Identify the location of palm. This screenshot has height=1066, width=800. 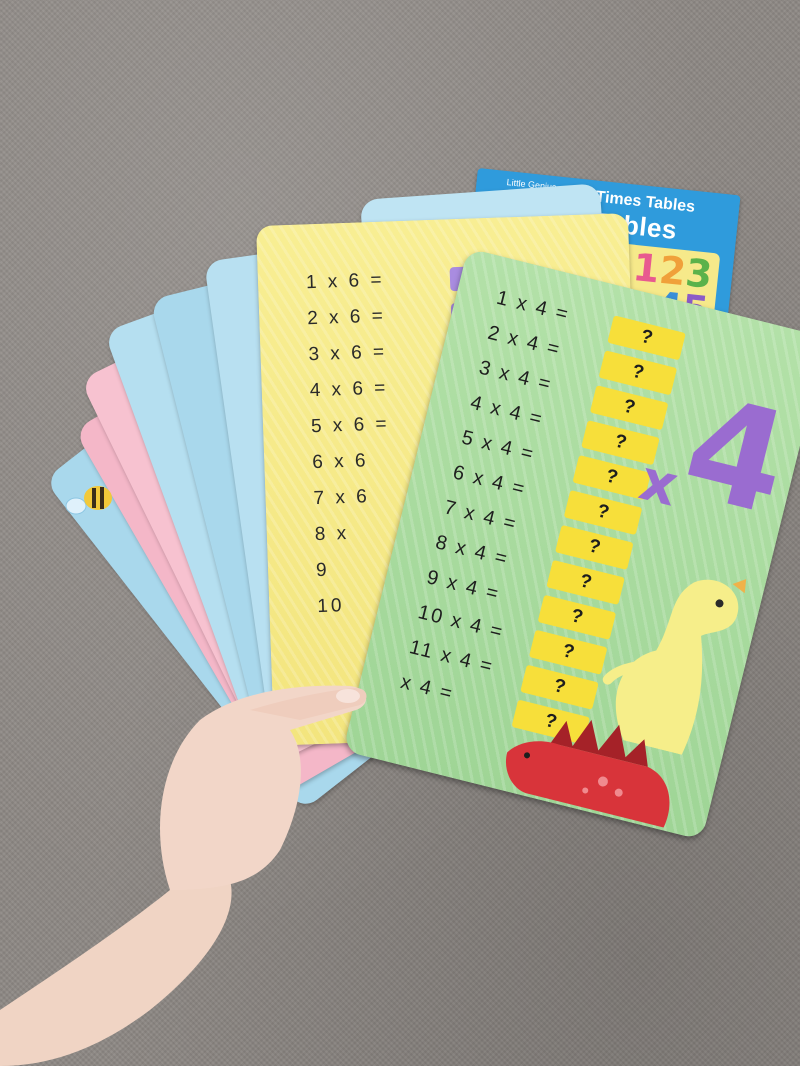
(263, 787).